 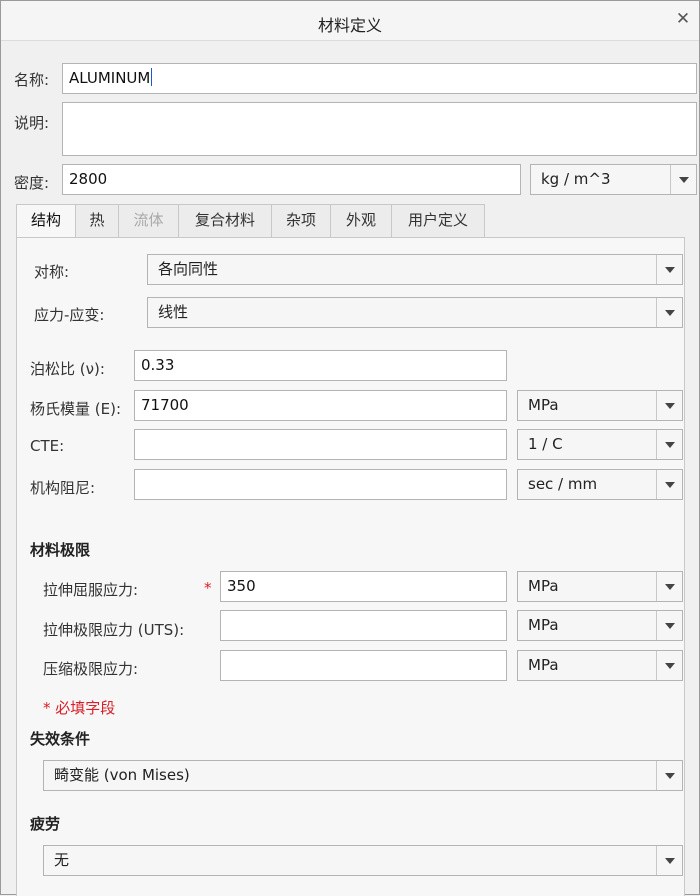 What do you see at coordinates (301, 220) in the screenshot?
I see `tab-misc: 杂项` at bounding box center [301, 220].